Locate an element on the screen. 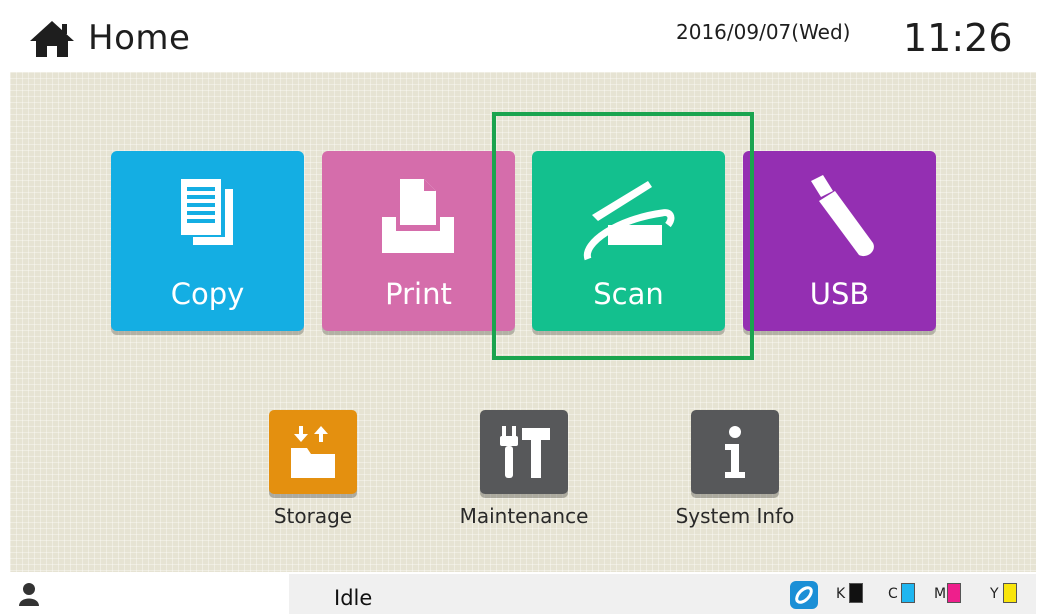 The width and height of the screenshot is (1041, 614). usb-icon is located at coordinates (842, 216).